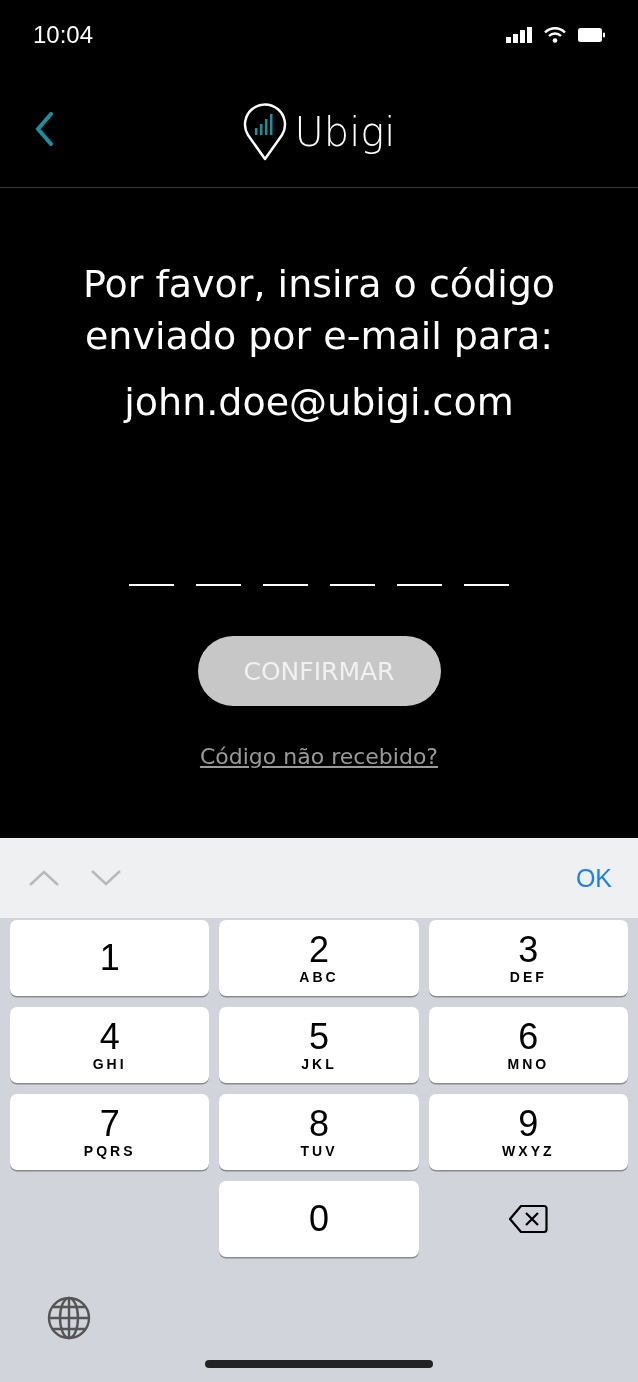 Image resolution: width=638 pixels, height=1382 pixels. I want to click on keypad-key: 6 MNO, so click(528, 1045).